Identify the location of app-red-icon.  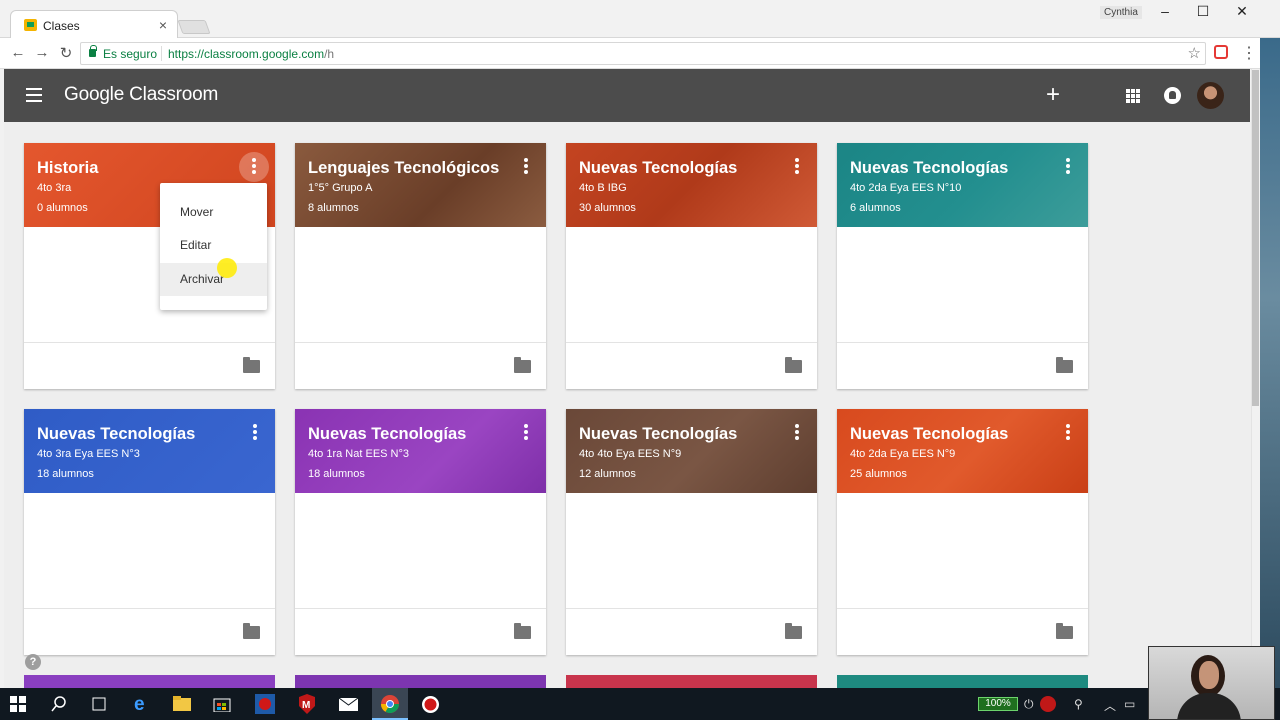
(265, 704).